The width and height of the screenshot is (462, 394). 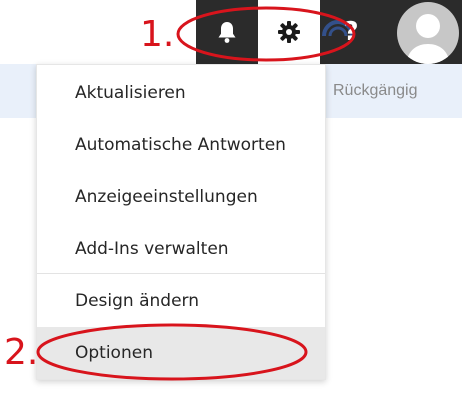 What do you see at coordinates (157, 34) in the screenshot?
I see `annotation-step-1: 1.` at bounding box center [157, 34].